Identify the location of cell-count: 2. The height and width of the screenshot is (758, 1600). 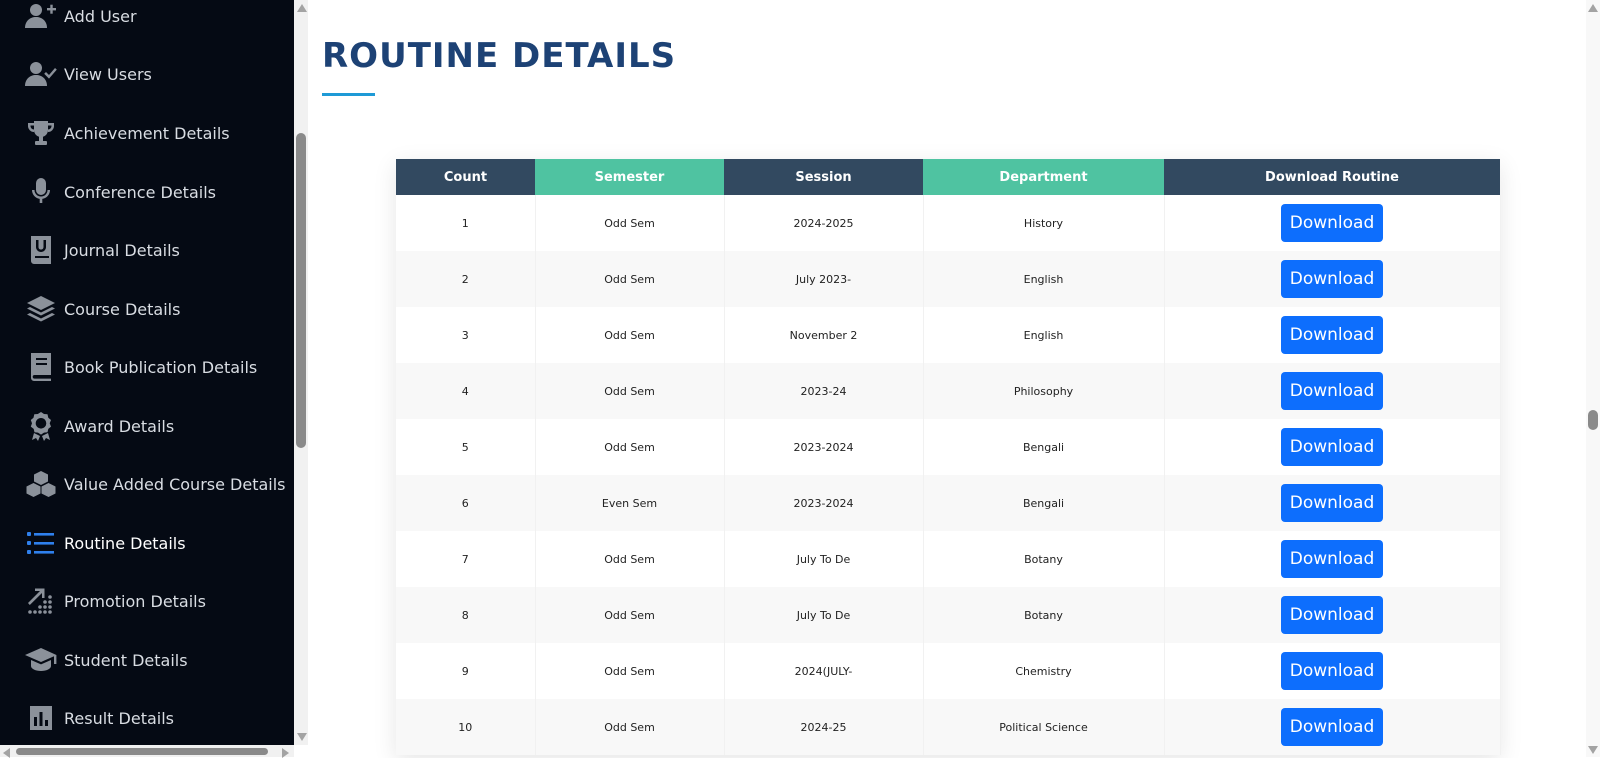
(466, 279).